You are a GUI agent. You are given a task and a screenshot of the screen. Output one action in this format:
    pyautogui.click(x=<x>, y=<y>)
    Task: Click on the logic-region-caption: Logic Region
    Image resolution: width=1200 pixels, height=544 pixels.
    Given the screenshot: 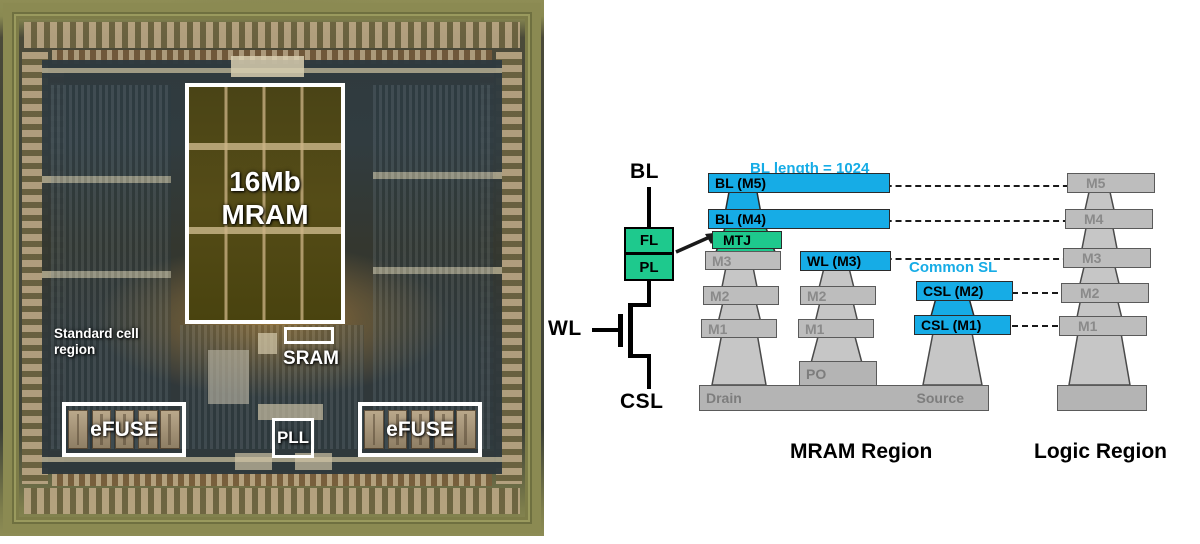 What is the action you would take?
    pyautogui.click(x=1100, y=451)
    